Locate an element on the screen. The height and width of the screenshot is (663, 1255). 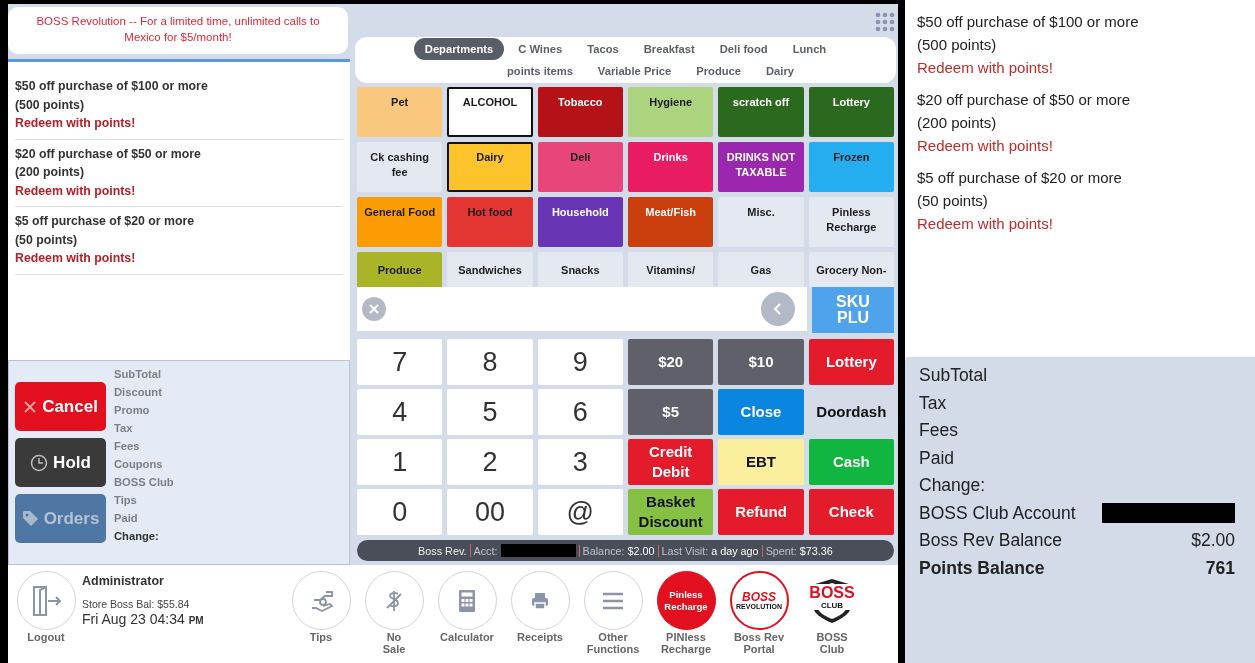
tender-button: Credit Debit is located at coordinates (671, 462).